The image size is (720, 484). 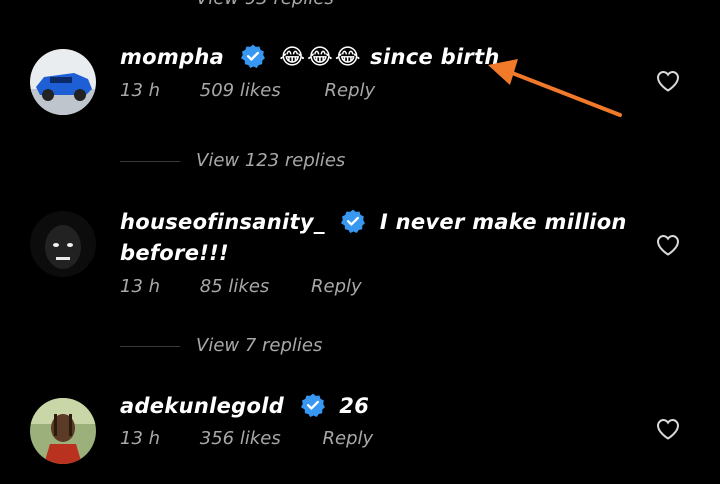 I want to click on view-replies-label: View 7 replies, so click(x=259, y=345).